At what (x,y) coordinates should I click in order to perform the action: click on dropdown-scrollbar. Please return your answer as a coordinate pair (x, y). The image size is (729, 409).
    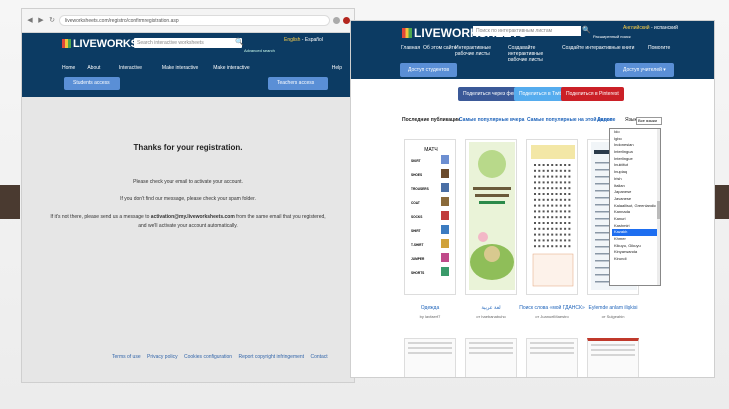
    Looking at the image, I should click on (658, 207).